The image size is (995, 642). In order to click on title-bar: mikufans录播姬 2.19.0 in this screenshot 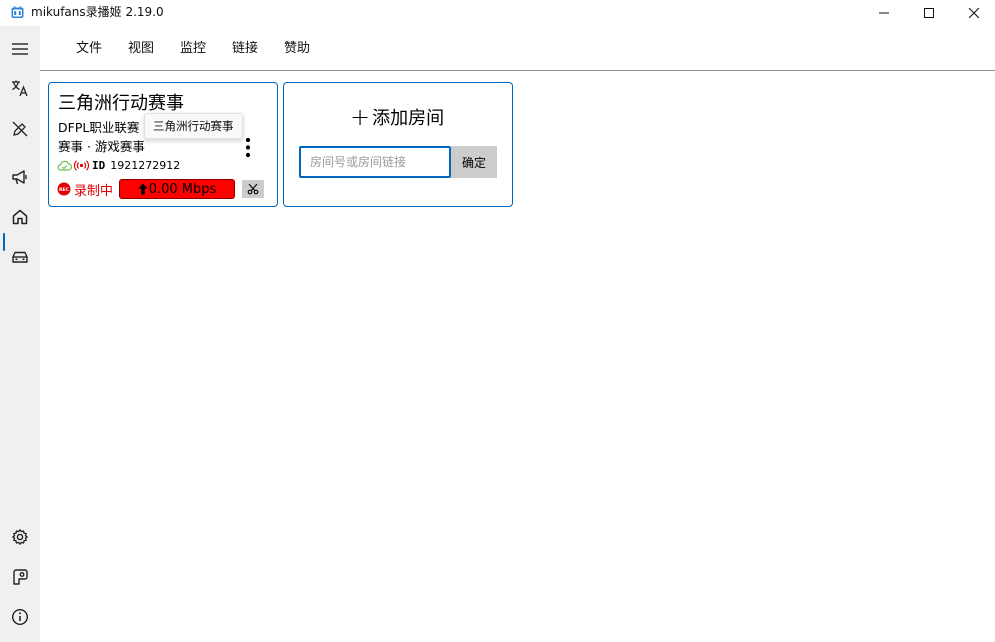, I will do `click(497, 13)`.